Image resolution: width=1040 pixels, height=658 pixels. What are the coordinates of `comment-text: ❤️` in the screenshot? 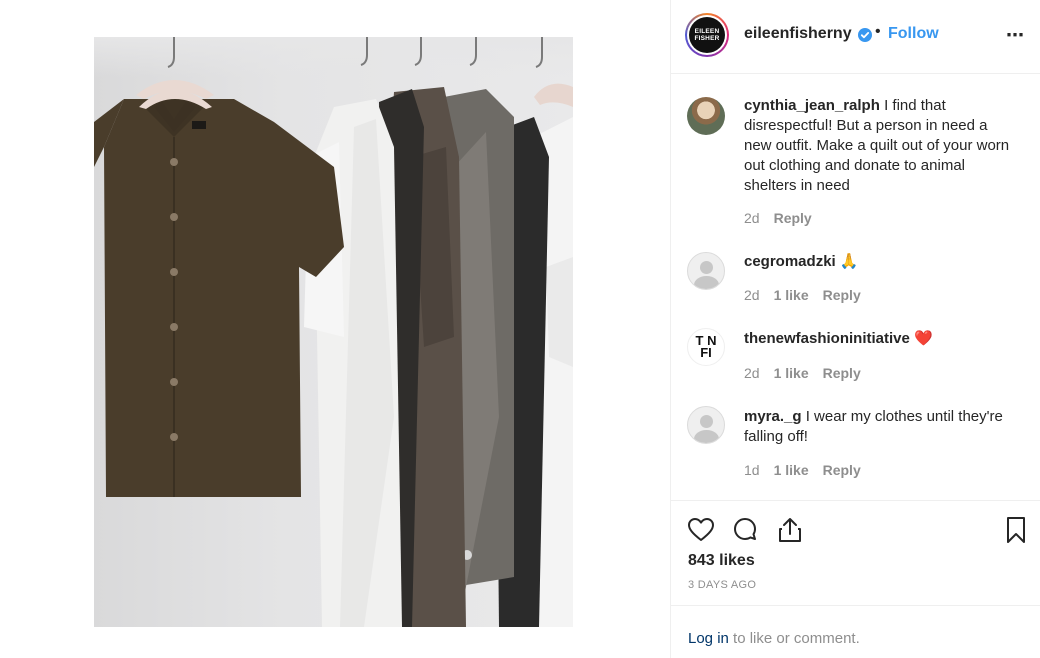 It's located at (923, 338).